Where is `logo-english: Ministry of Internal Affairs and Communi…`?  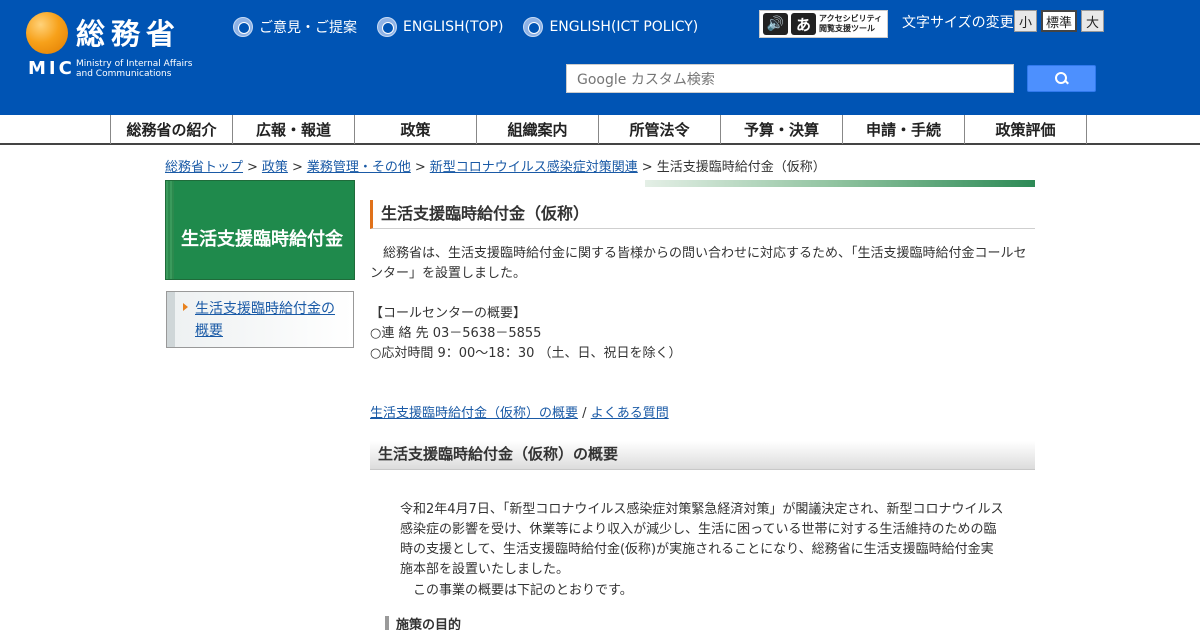 logo-english: Ministry of Internal Affairs and Communi… is located at coordinates (134, 69).